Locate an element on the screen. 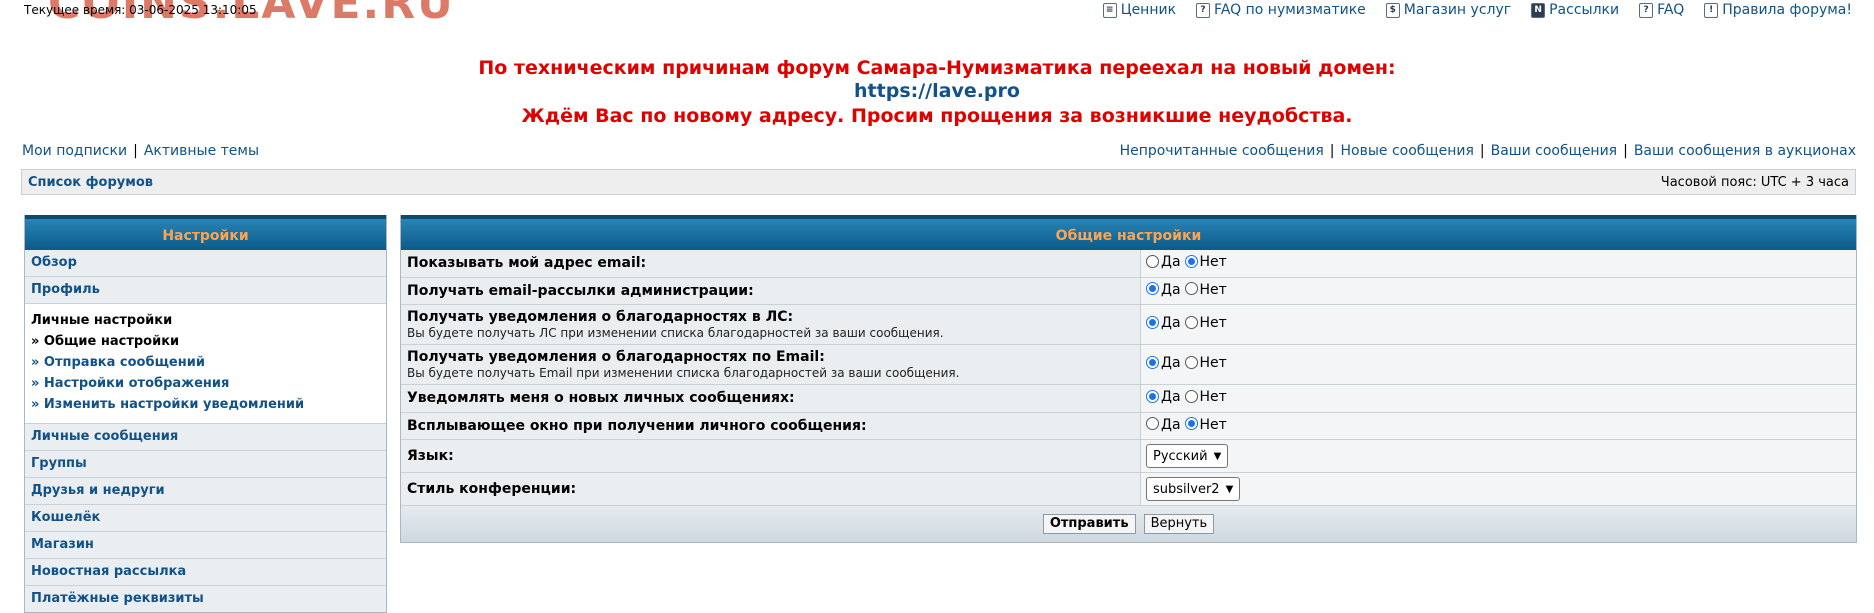 This screenshot has height=613, width=1874. sidebar-item-shop: Магазин is located at coordinates (205, 545).